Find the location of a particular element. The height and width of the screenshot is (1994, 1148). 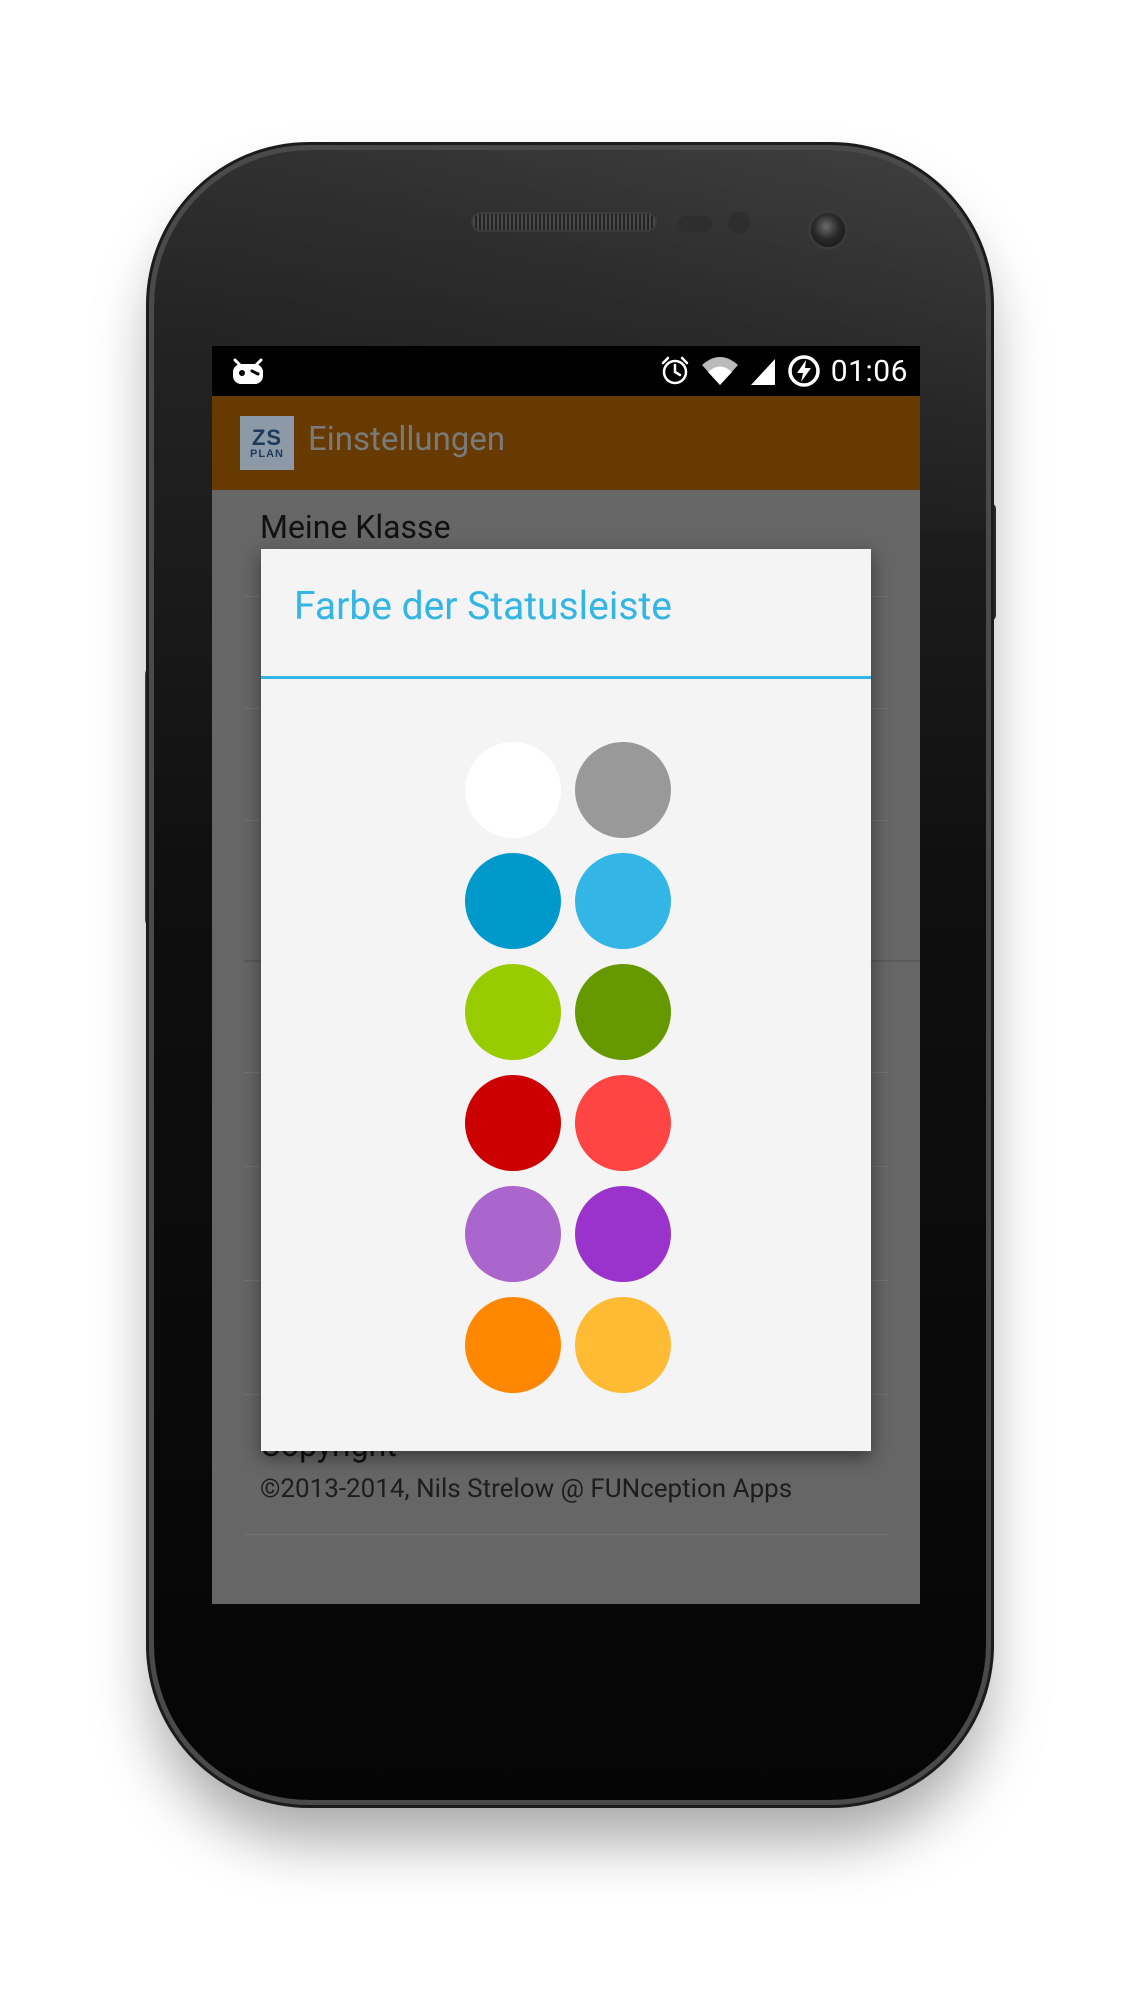

battery-charging-icon is located at coordinates (804, 371).